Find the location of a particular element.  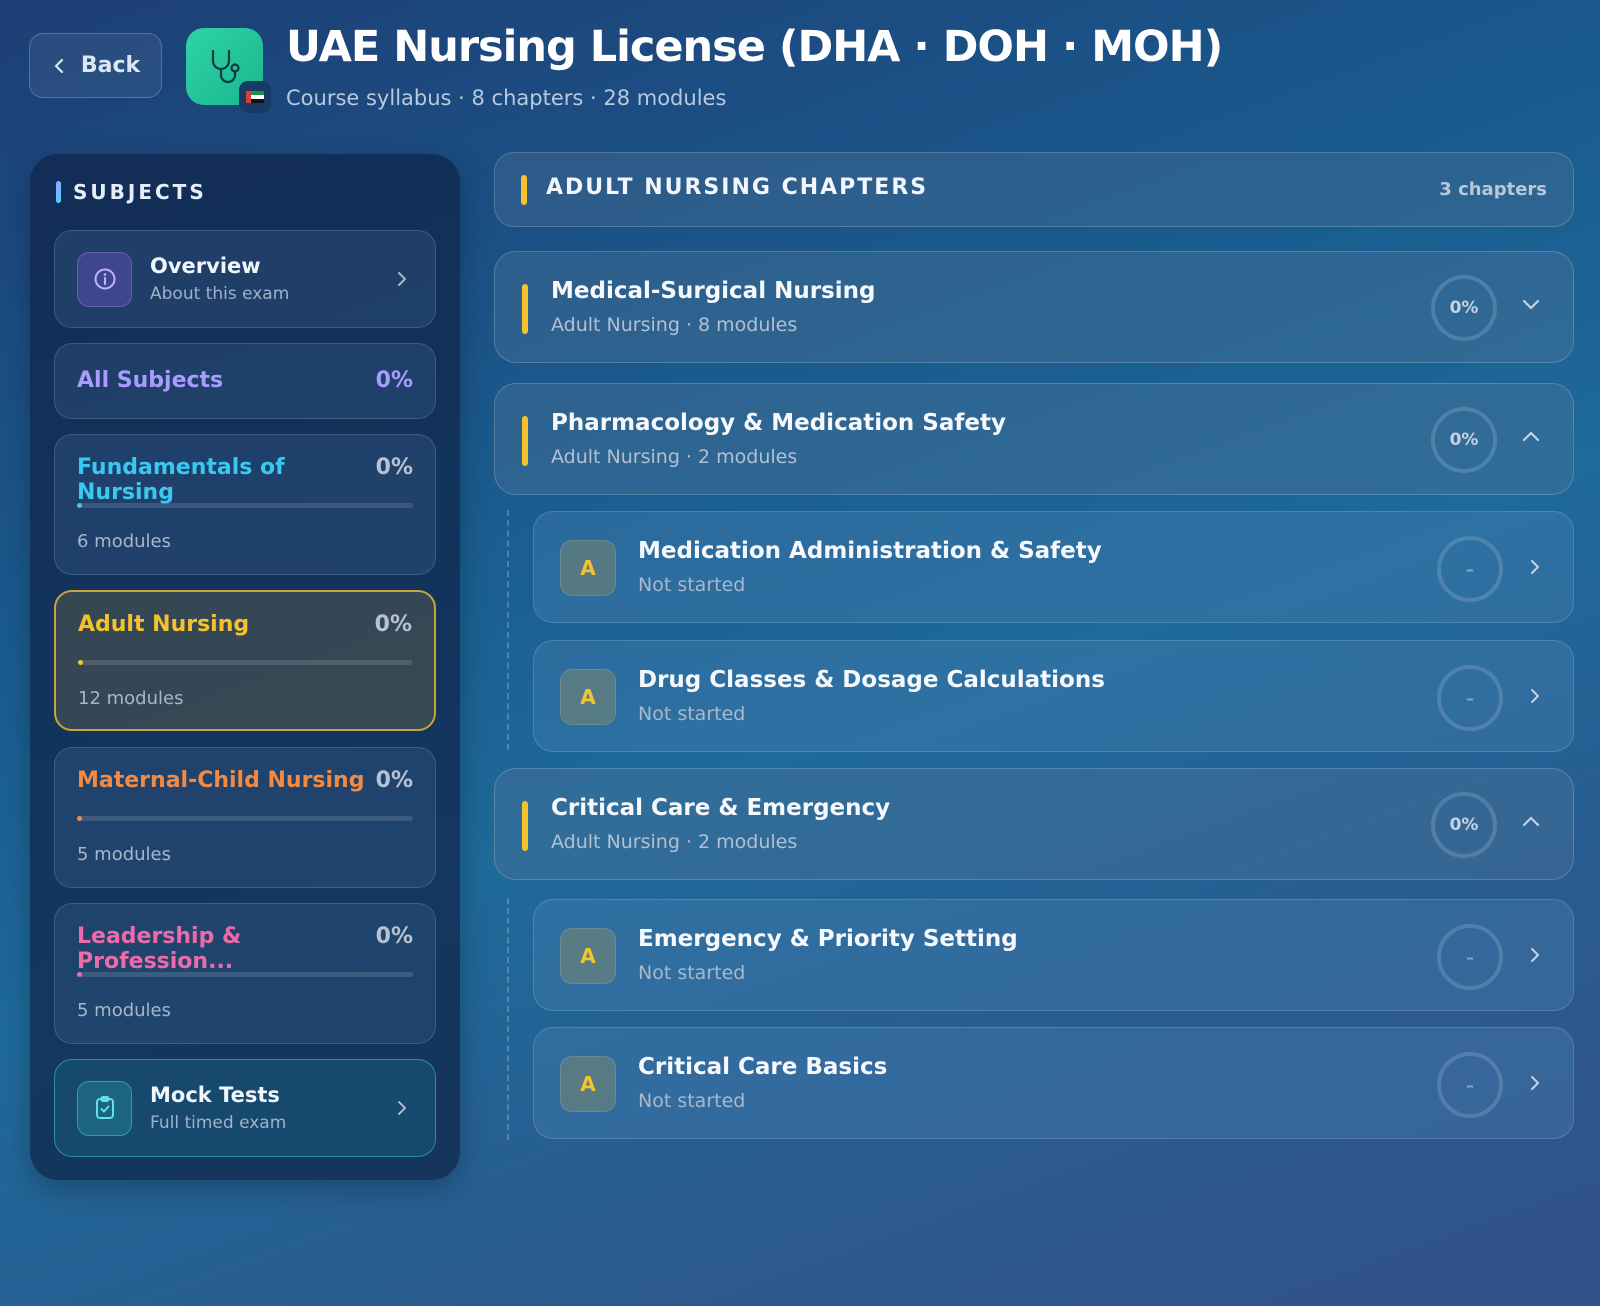

stethoscope-icon is located at coordinates (225, 66).